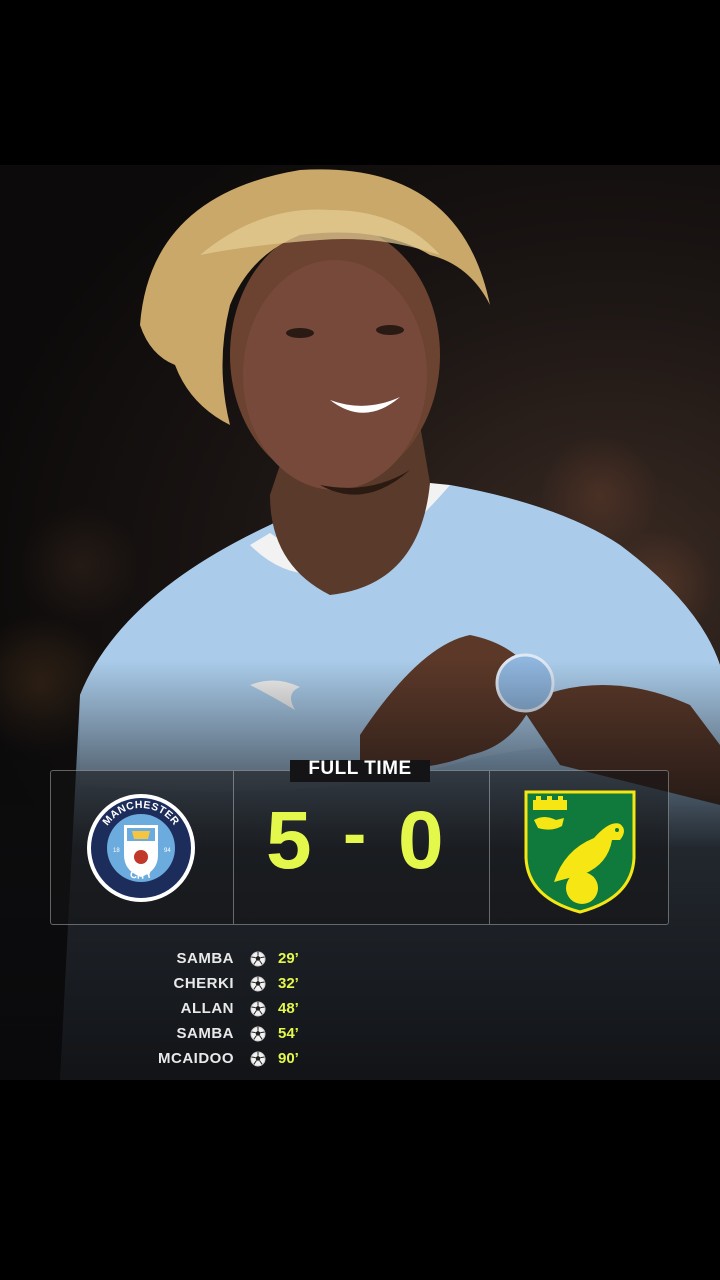  I want to click on scorer-row: SAMBA 54’, so click(230, 1033).